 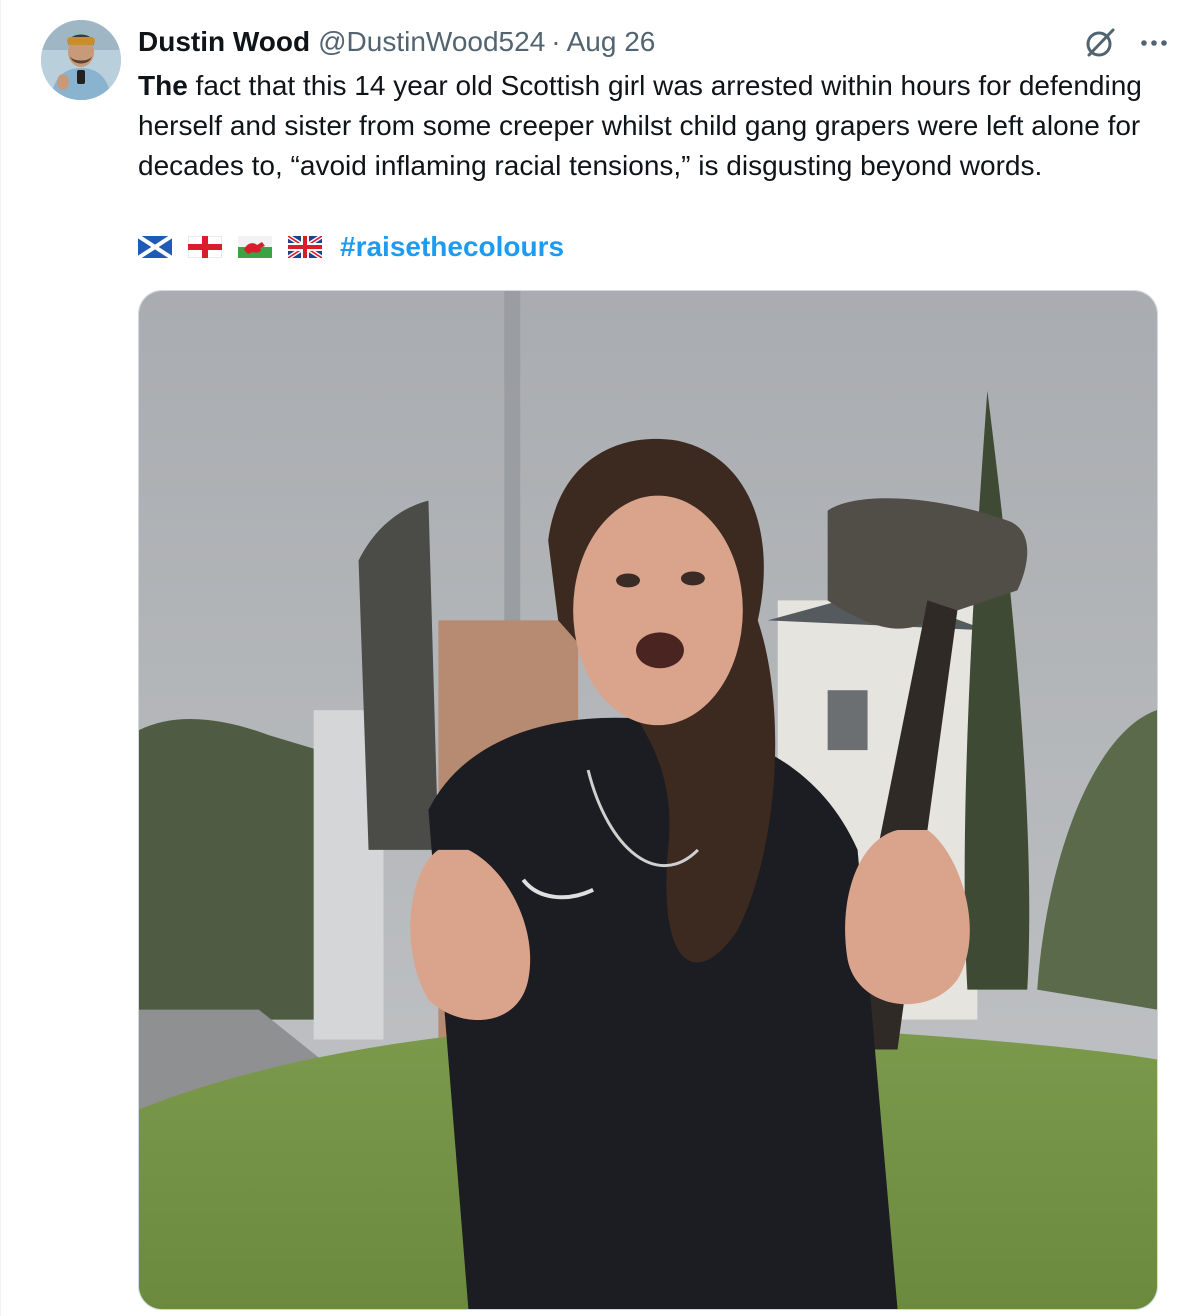 I want to click on tweet-header: Dustin Wood @DustinWood524 · Aug 26, so click(x=396, y=42).